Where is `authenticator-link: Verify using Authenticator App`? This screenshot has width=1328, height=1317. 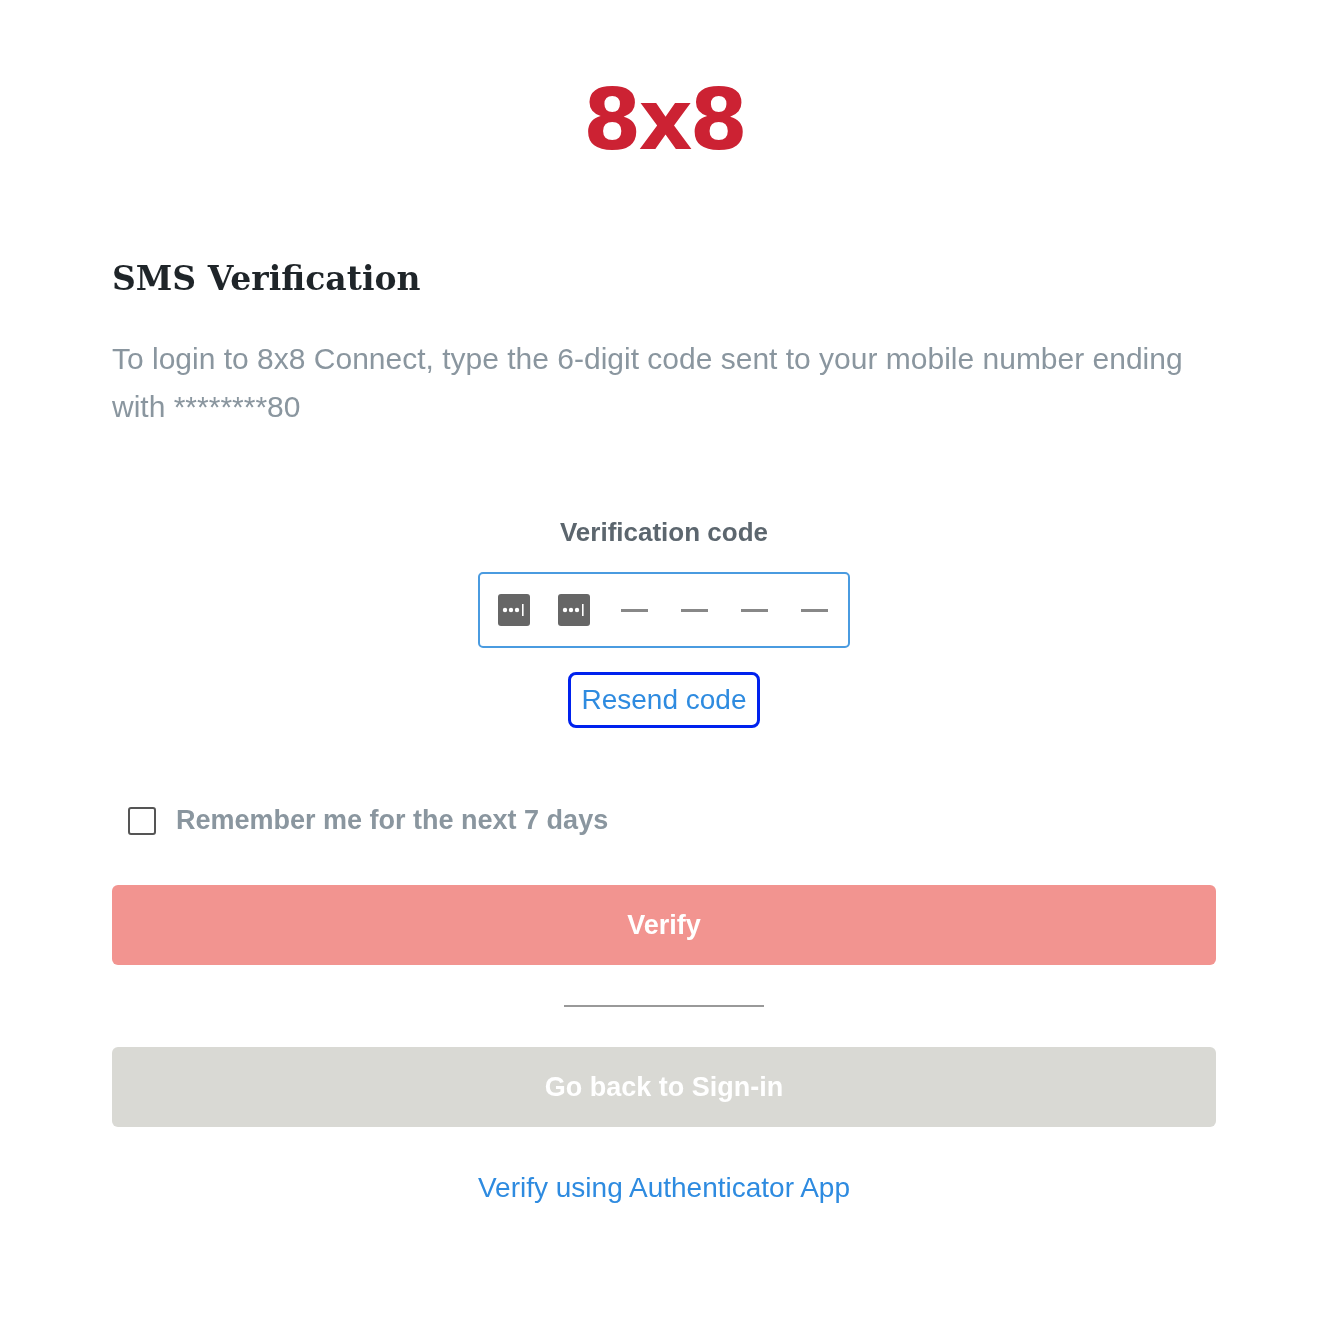 authenticator-link: Verify using Authenticator App is located at coordinates (664, 1187).